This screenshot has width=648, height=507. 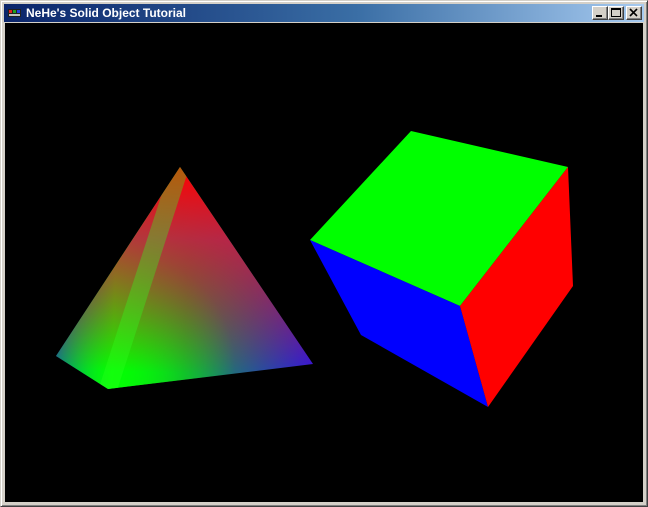 I want to click on maximize-button, so click(x=616, y=13).